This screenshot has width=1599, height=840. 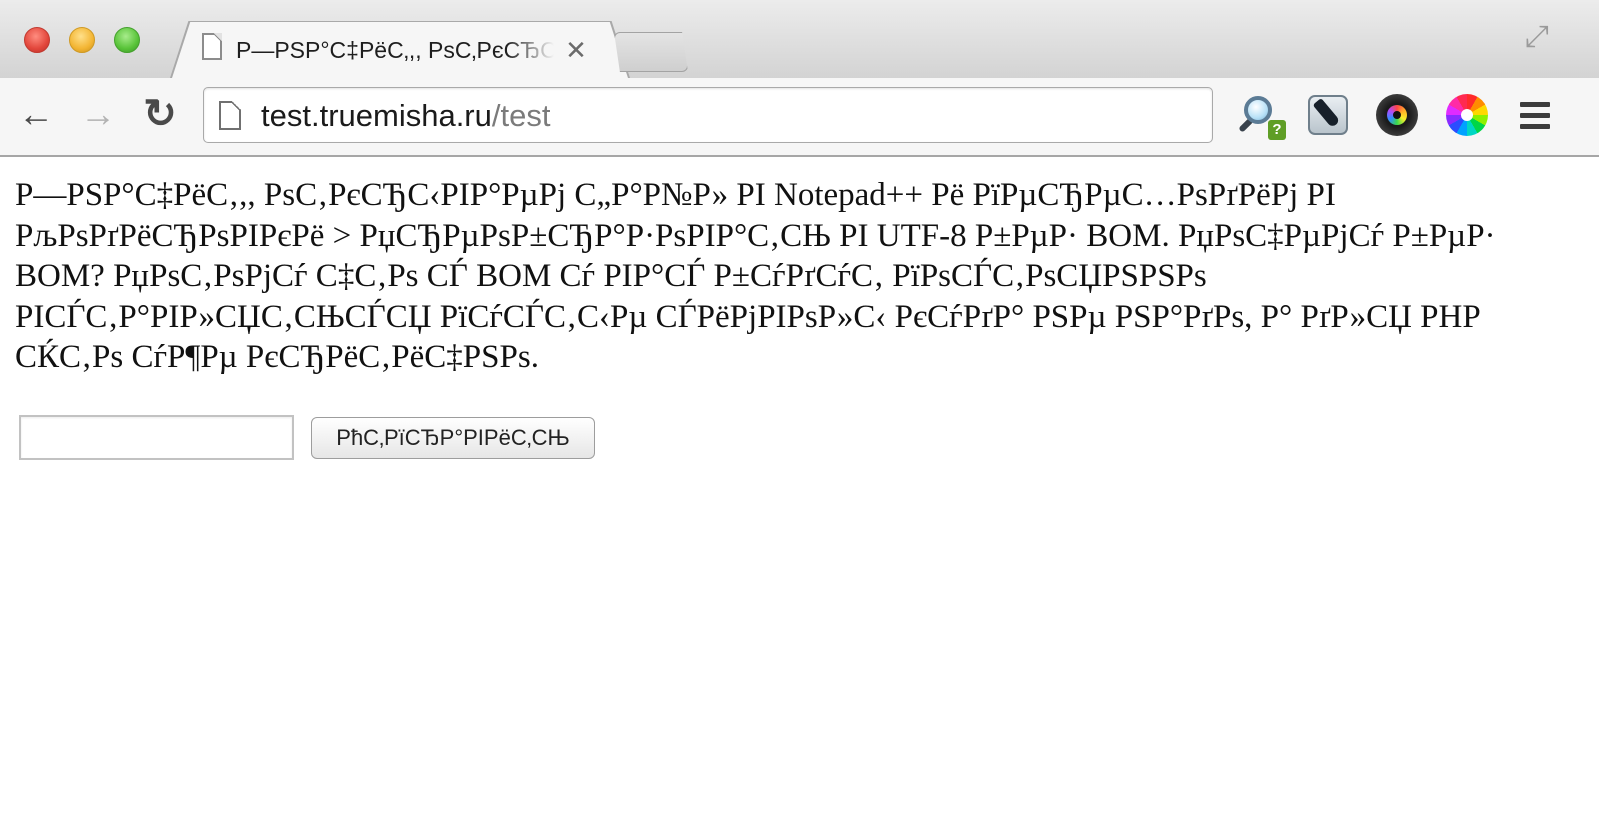 I want to click on eye-pupil, so click(x=1397, y=115).